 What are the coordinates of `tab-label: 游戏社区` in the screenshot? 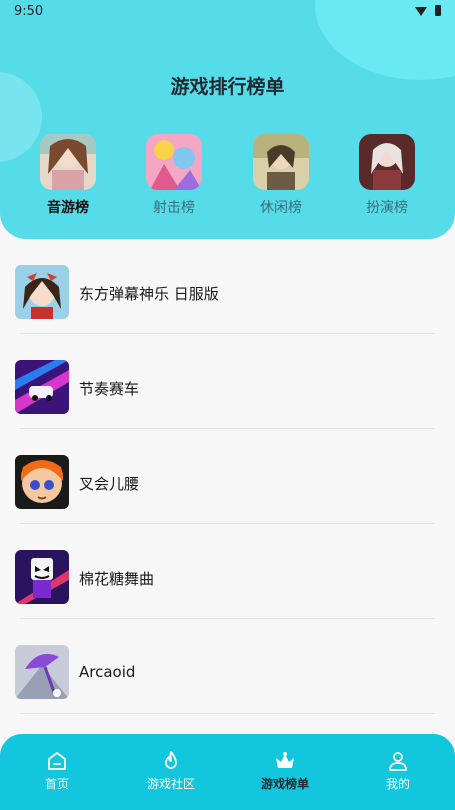 It's located at (170, 784).